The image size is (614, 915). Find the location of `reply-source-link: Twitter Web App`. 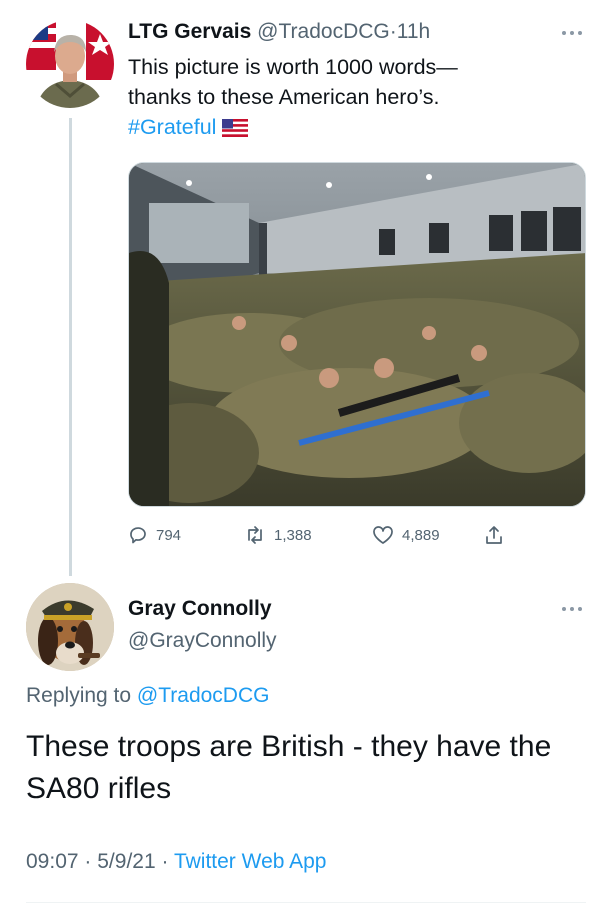

reply-source-link: Twitter Web App is located at coordinates (250, 861).